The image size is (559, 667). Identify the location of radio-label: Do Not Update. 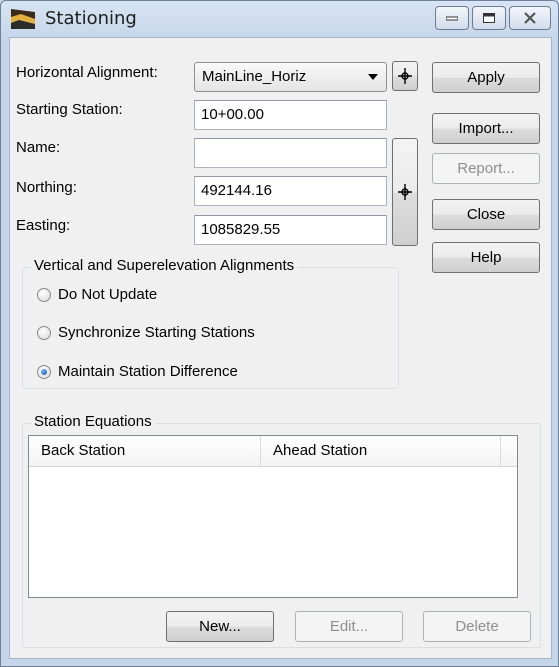
(108, 294).